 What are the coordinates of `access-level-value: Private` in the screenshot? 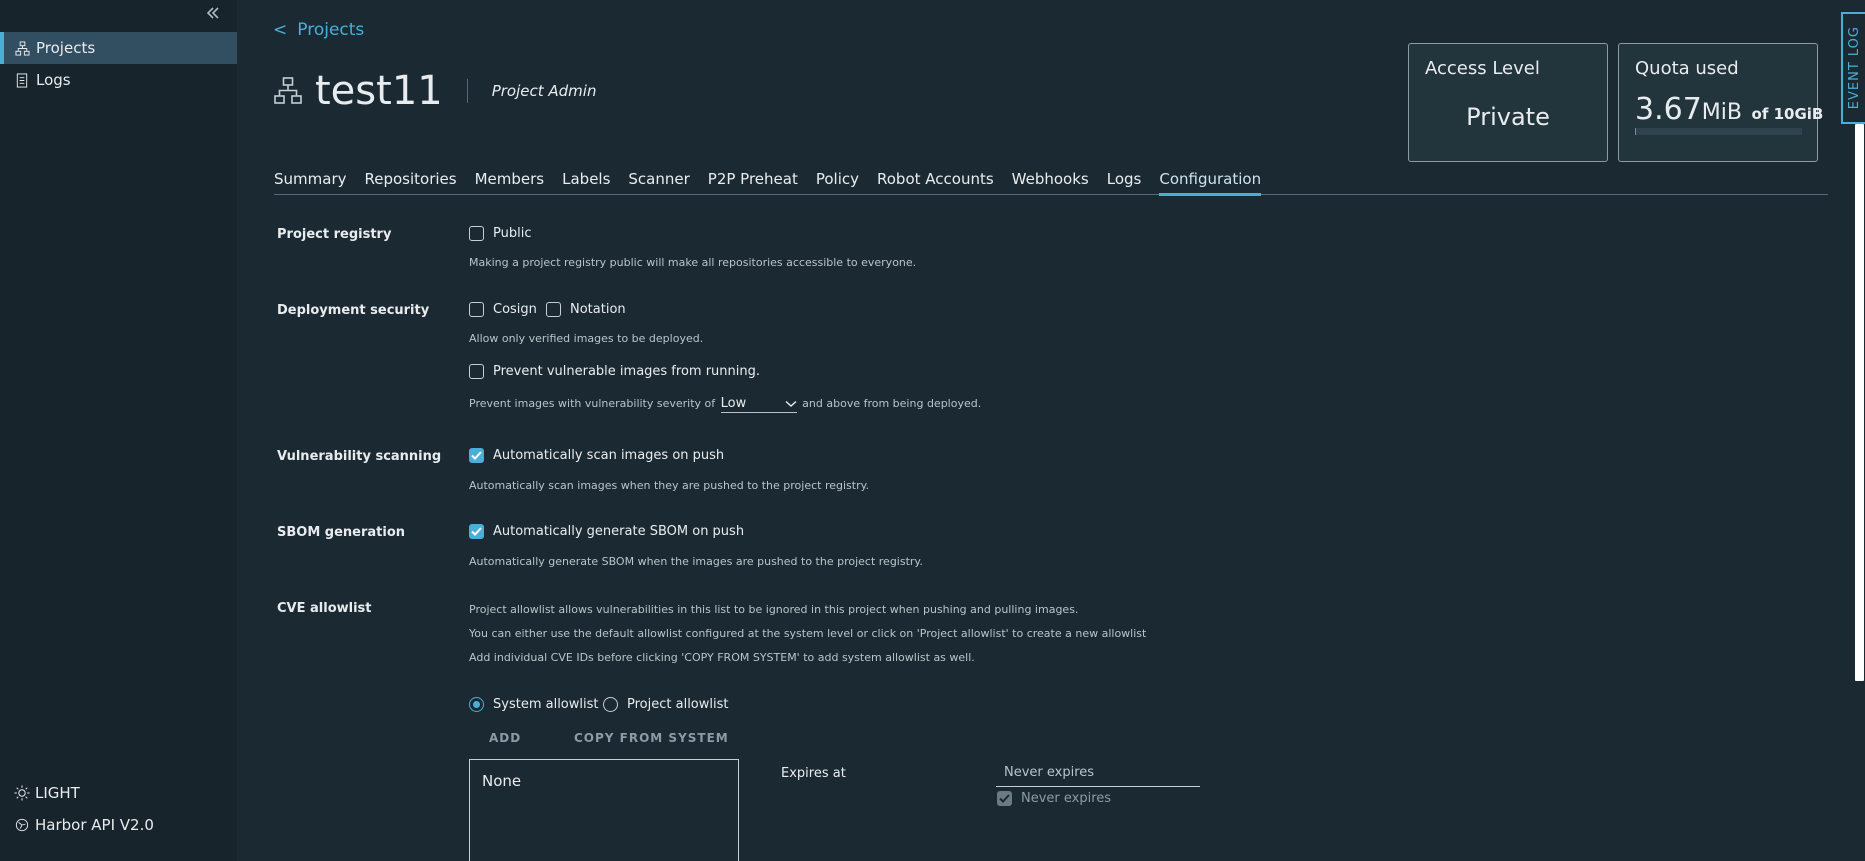 It's located at (1508, 117).